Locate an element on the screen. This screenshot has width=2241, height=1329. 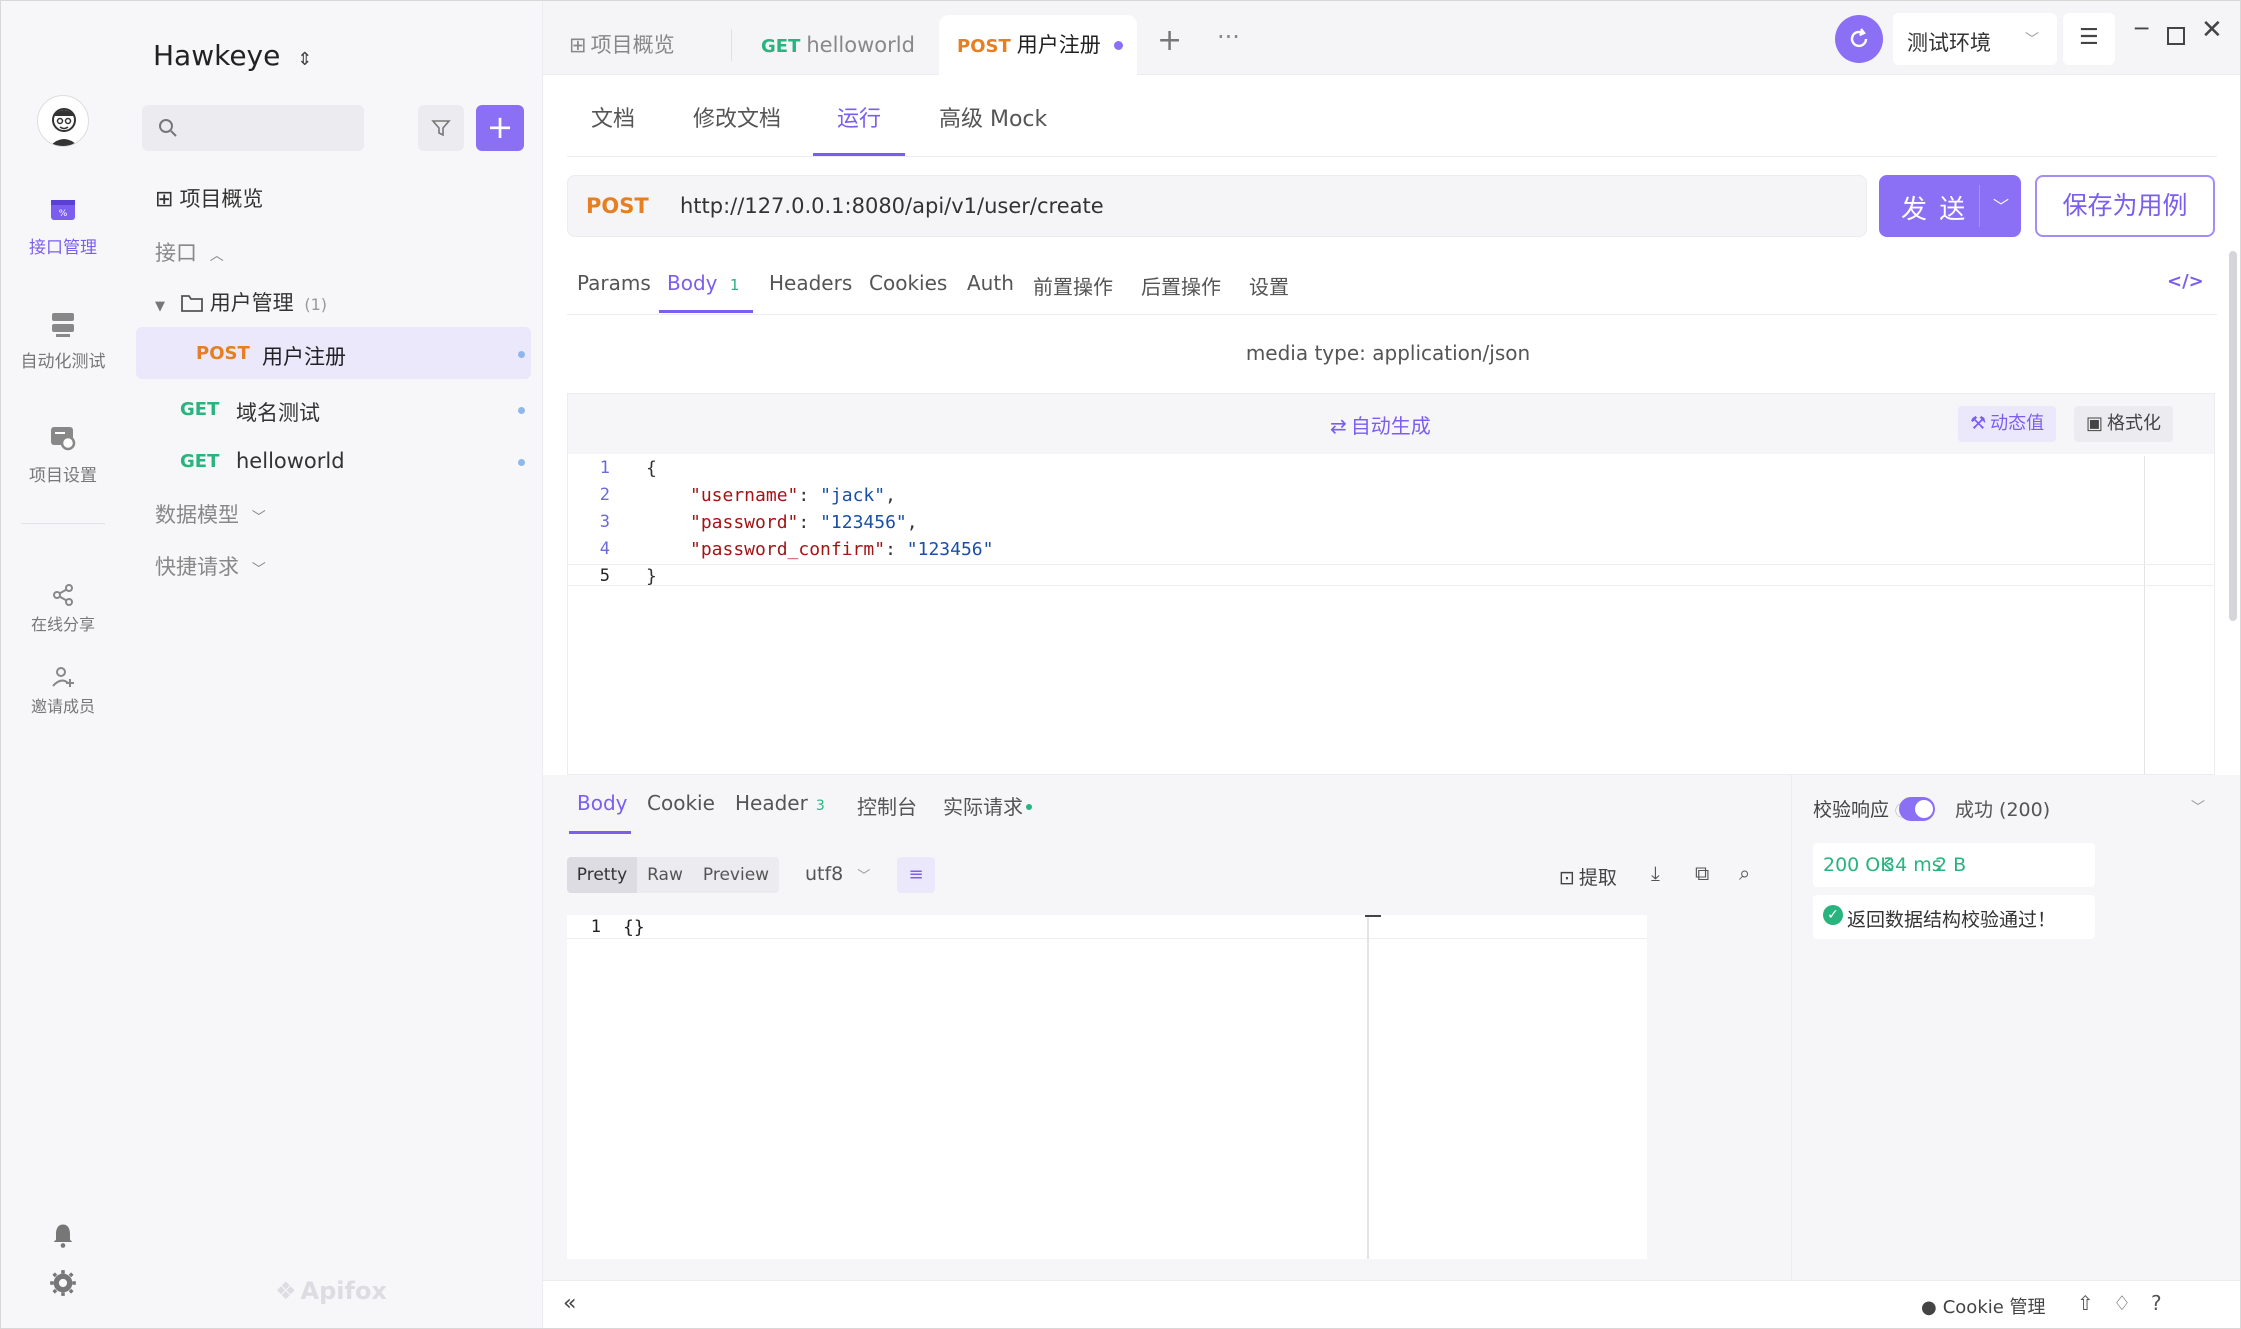
rail-item-api: % 接口管理 is located at coordinates (63, 226).